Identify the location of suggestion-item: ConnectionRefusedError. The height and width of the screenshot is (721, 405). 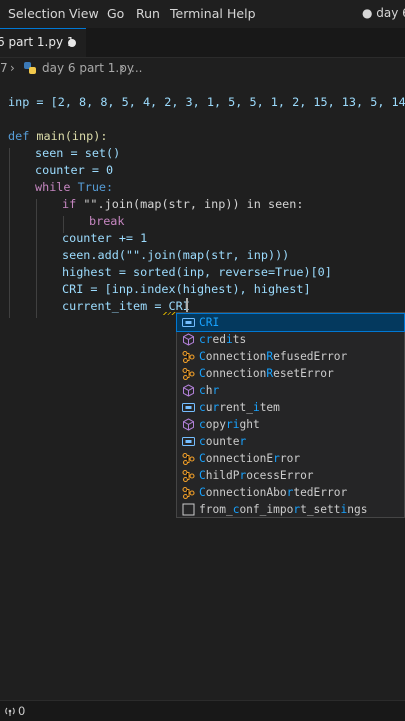
(290, 356).